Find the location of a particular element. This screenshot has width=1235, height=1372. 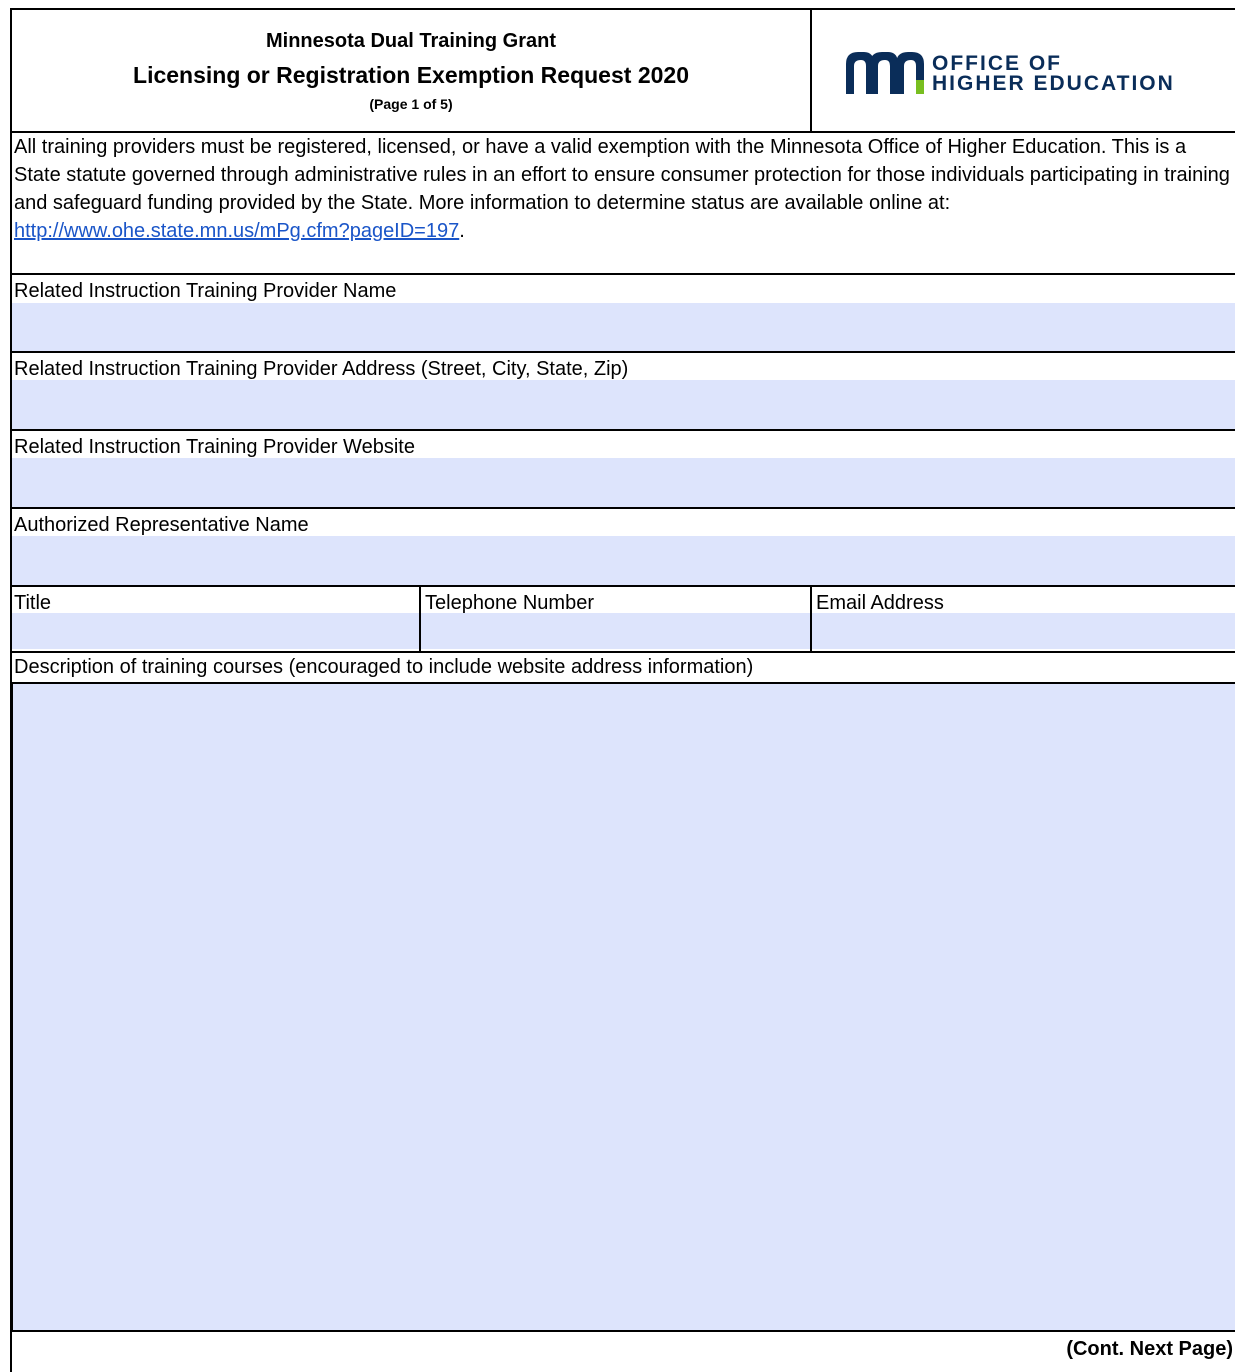

provider-website-field is located at coordinates (623, 482).